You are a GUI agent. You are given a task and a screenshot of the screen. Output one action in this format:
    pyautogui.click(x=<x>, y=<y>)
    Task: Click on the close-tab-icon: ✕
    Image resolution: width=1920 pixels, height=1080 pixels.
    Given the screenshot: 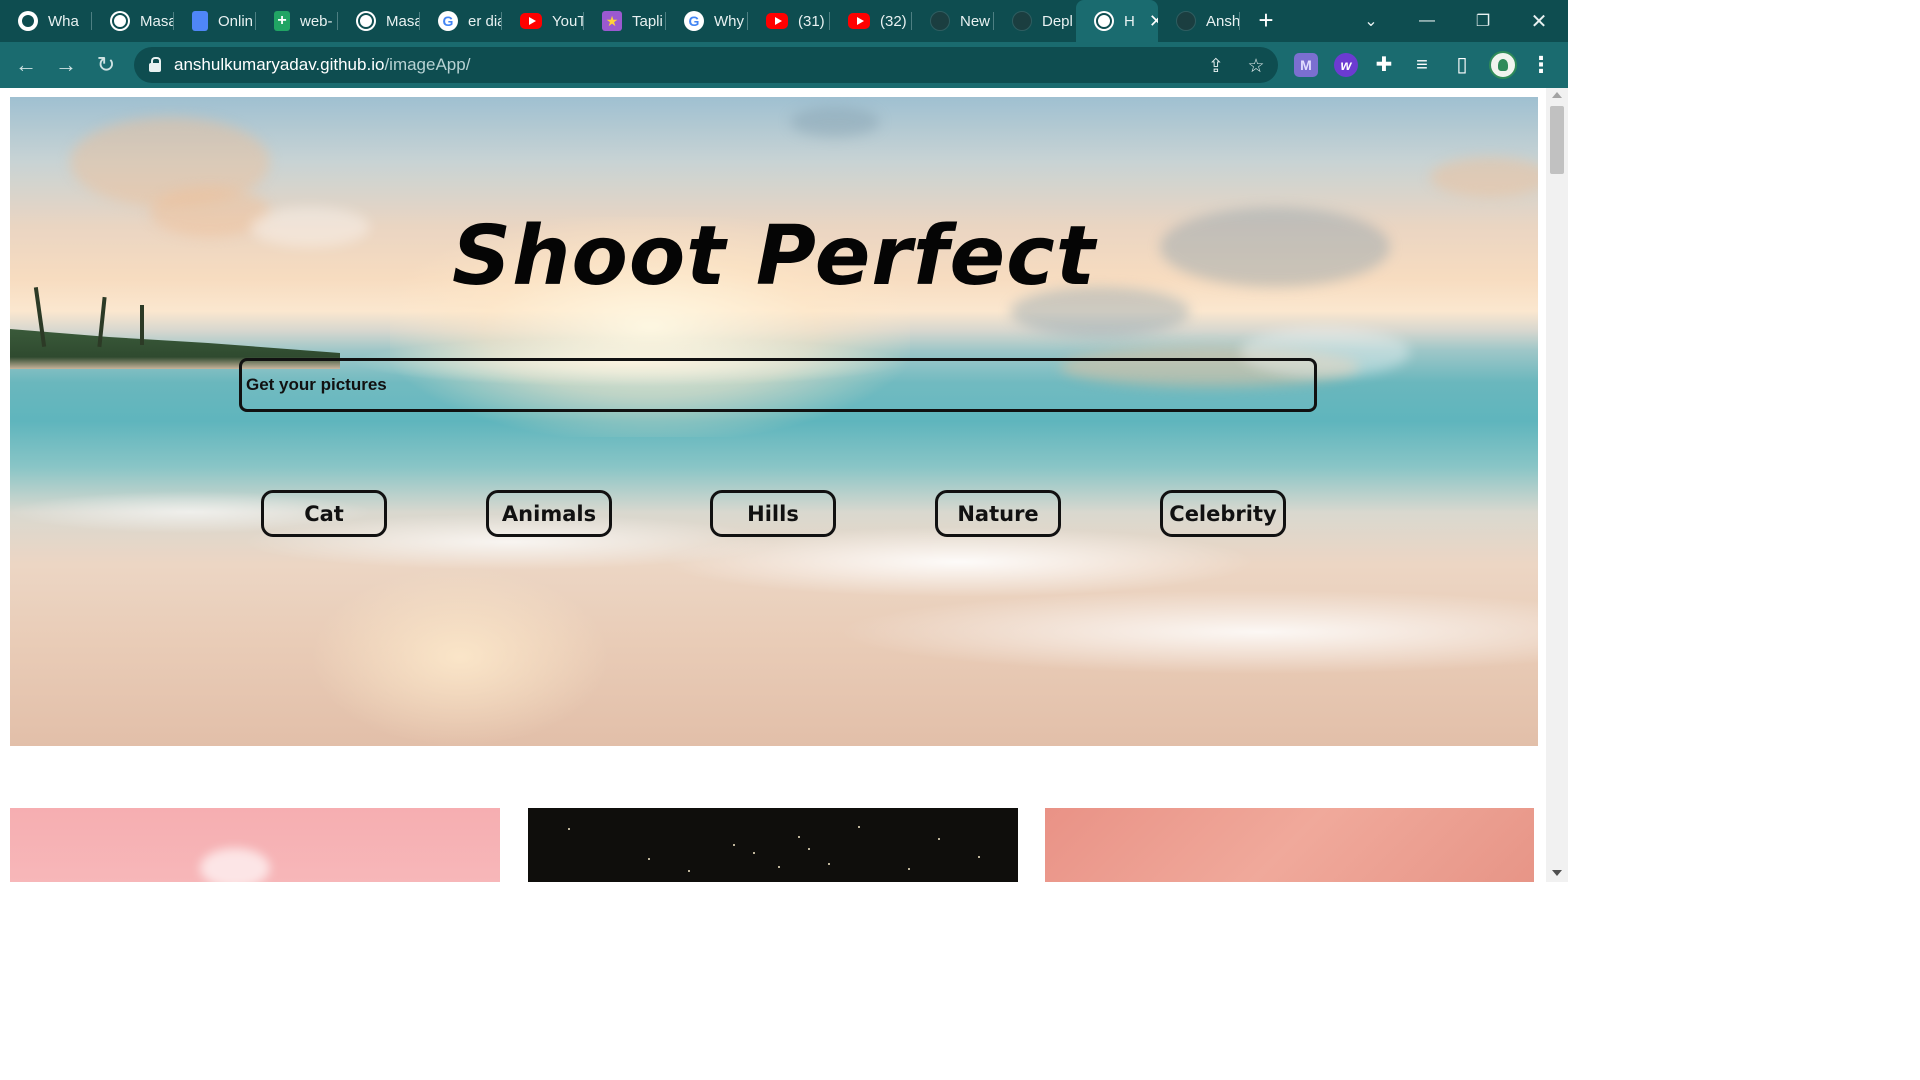 What is the action you would take?
    pyautogui.click(x=1153, y=21)
    